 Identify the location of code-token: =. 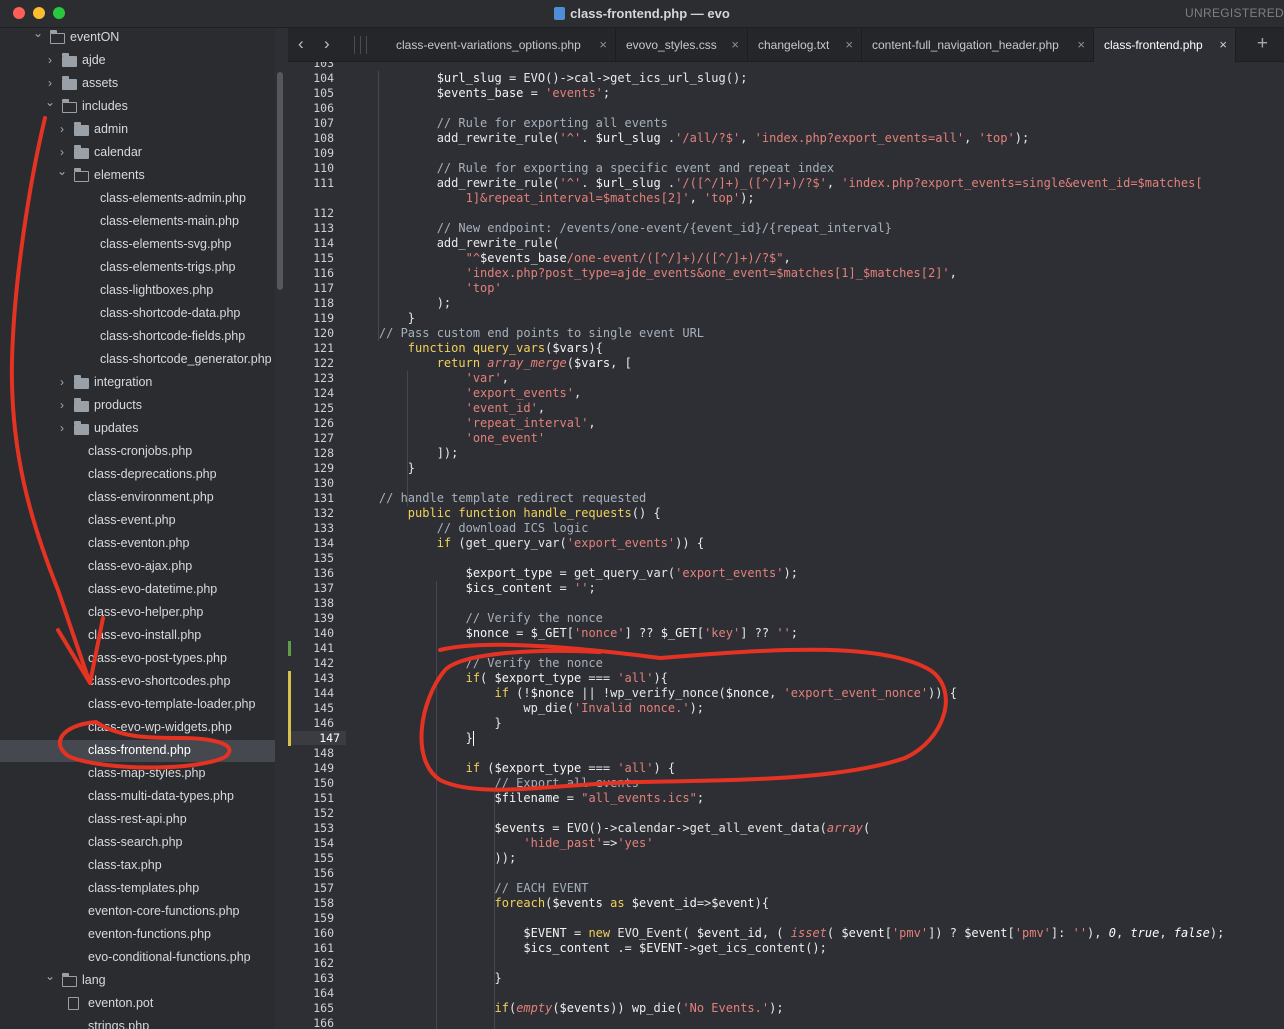
(534, 93).